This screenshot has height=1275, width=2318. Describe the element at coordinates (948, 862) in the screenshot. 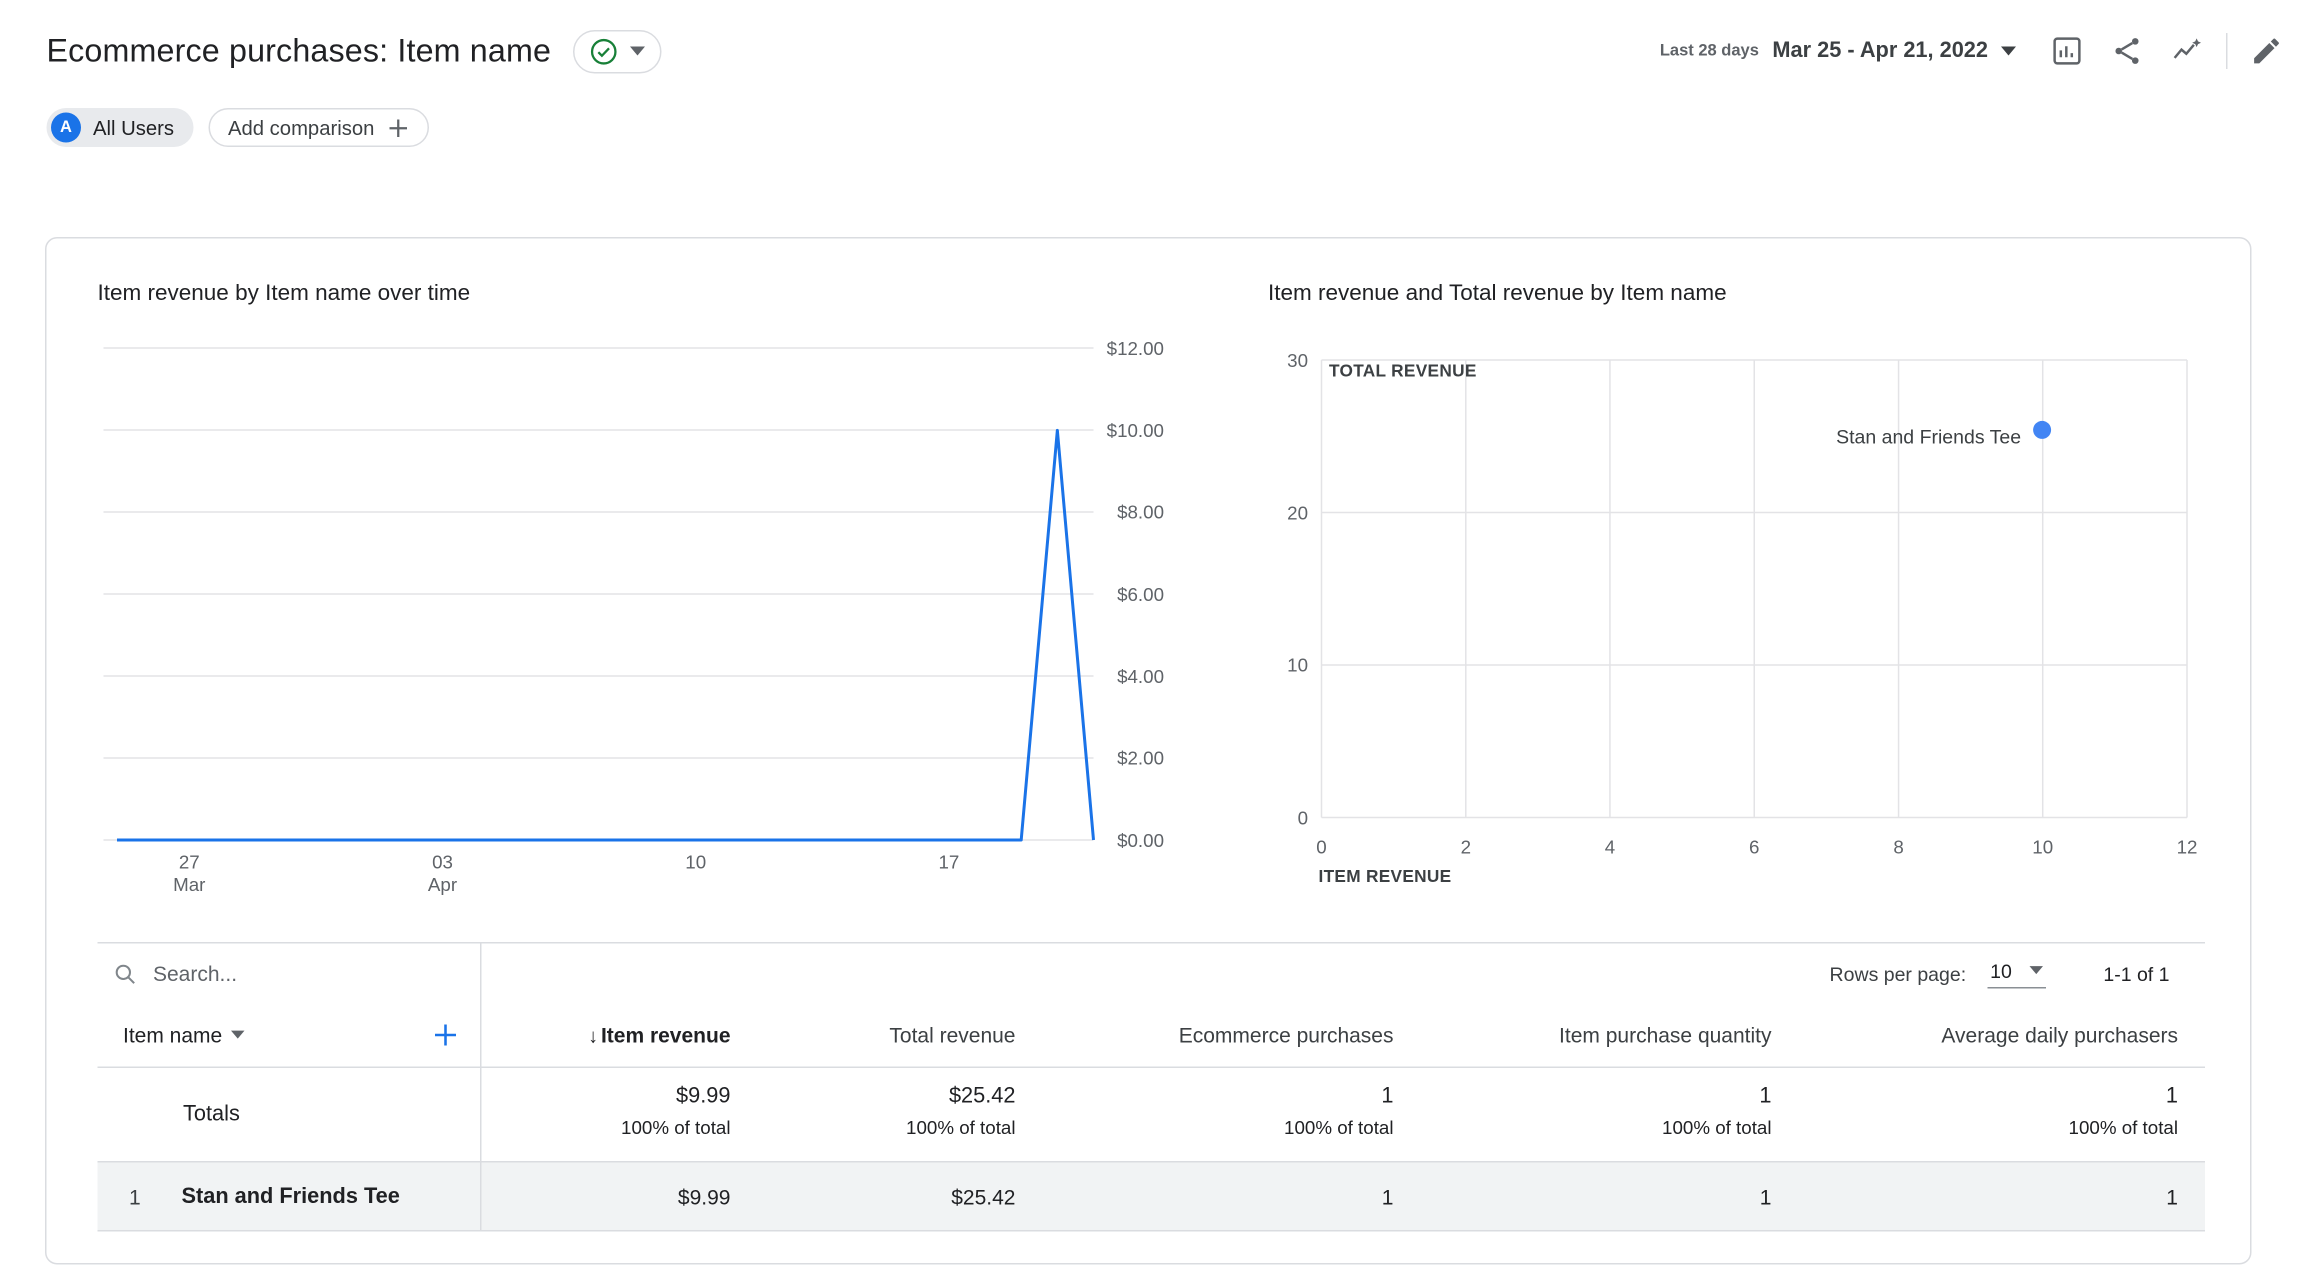

I see `svg-text: 17` at that location.